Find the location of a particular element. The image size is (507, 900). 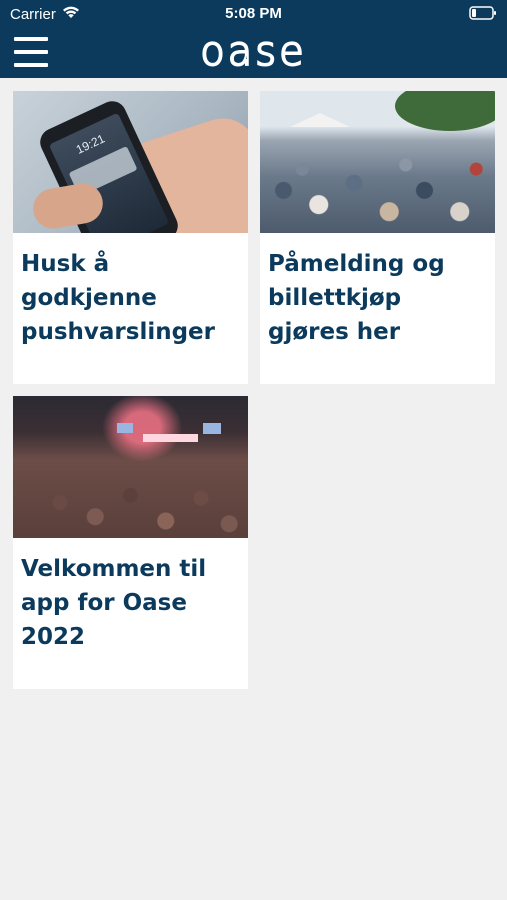

card-title: Påmelding og billettkjøp gjøres her is located at coordinates (356, 298).